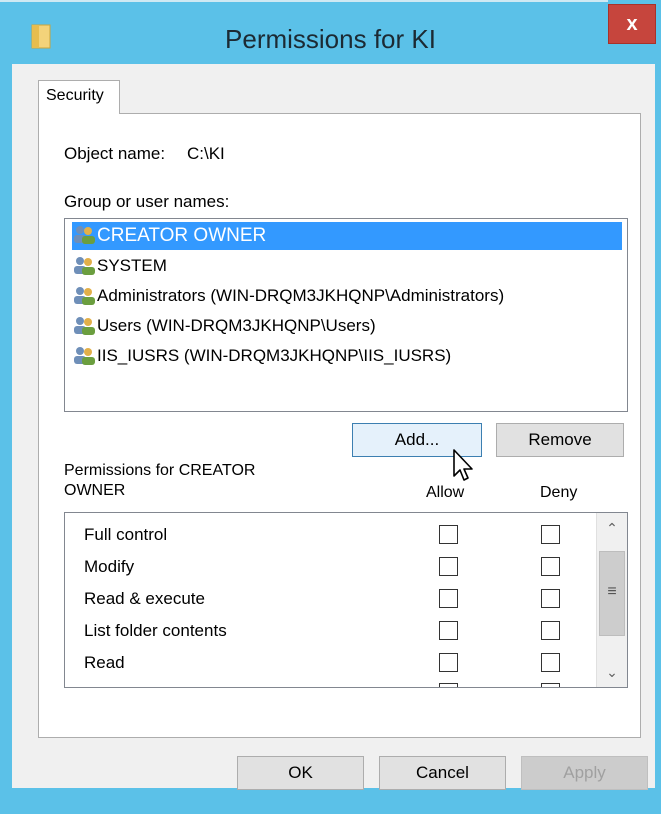 This screenshot has width=661, height=814. Describe the element at coordinates (550, 662) in the screenshot. I see `deny-checkbox-read` at that location.